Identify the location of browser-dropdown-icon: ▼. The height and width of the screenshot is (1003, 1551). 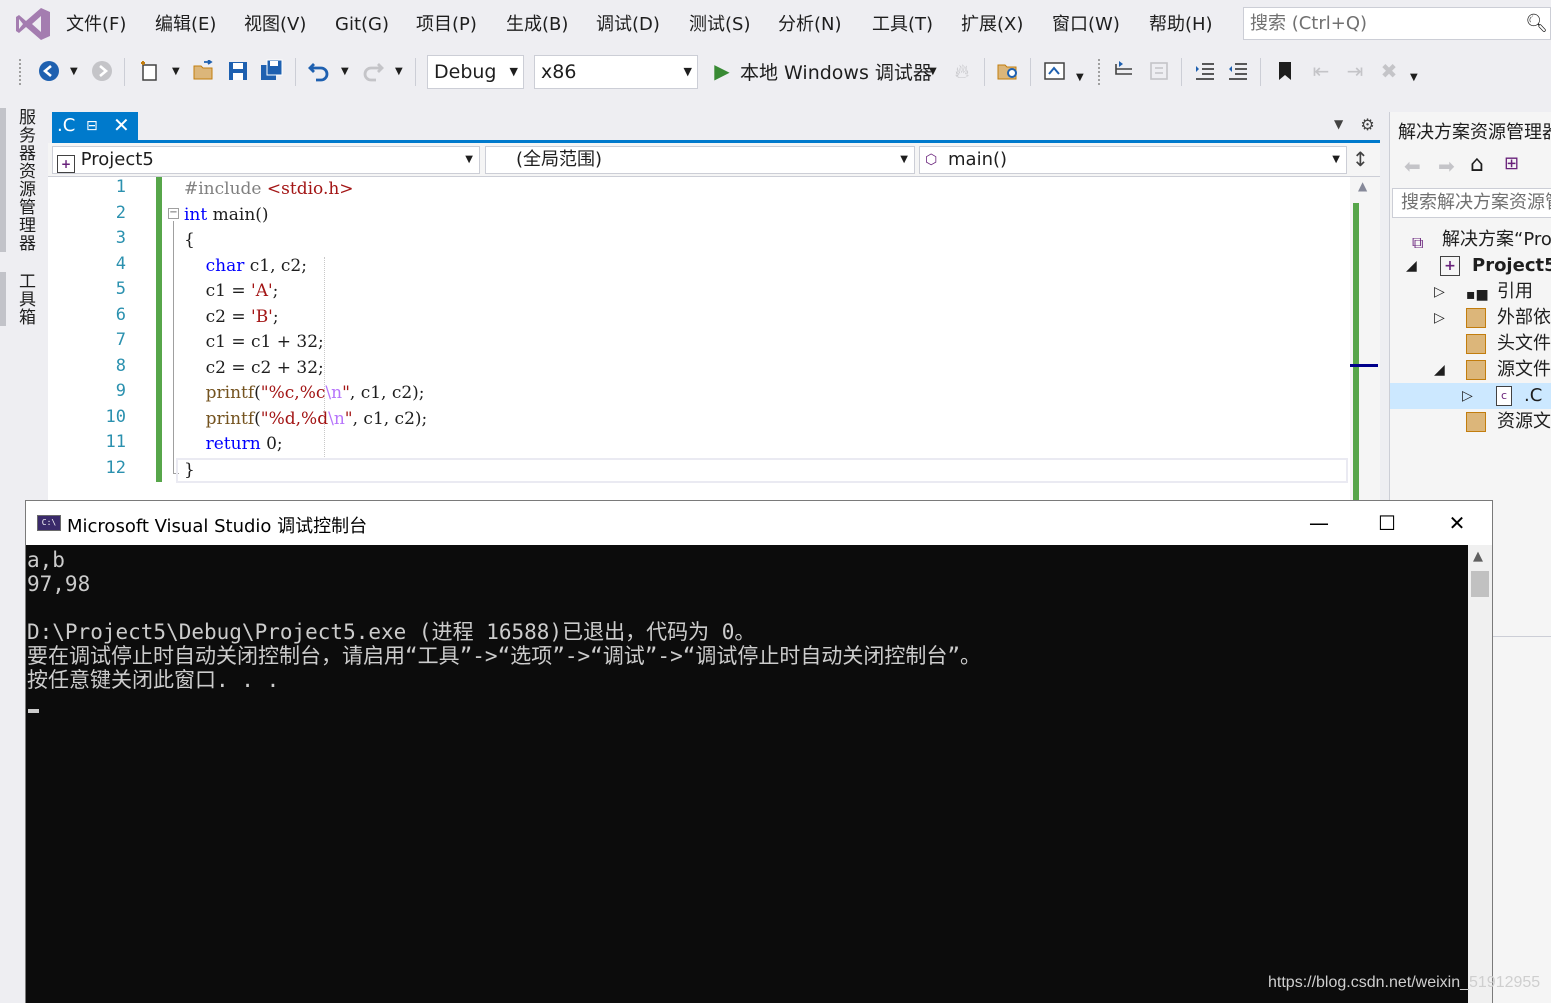
(1080, 77).